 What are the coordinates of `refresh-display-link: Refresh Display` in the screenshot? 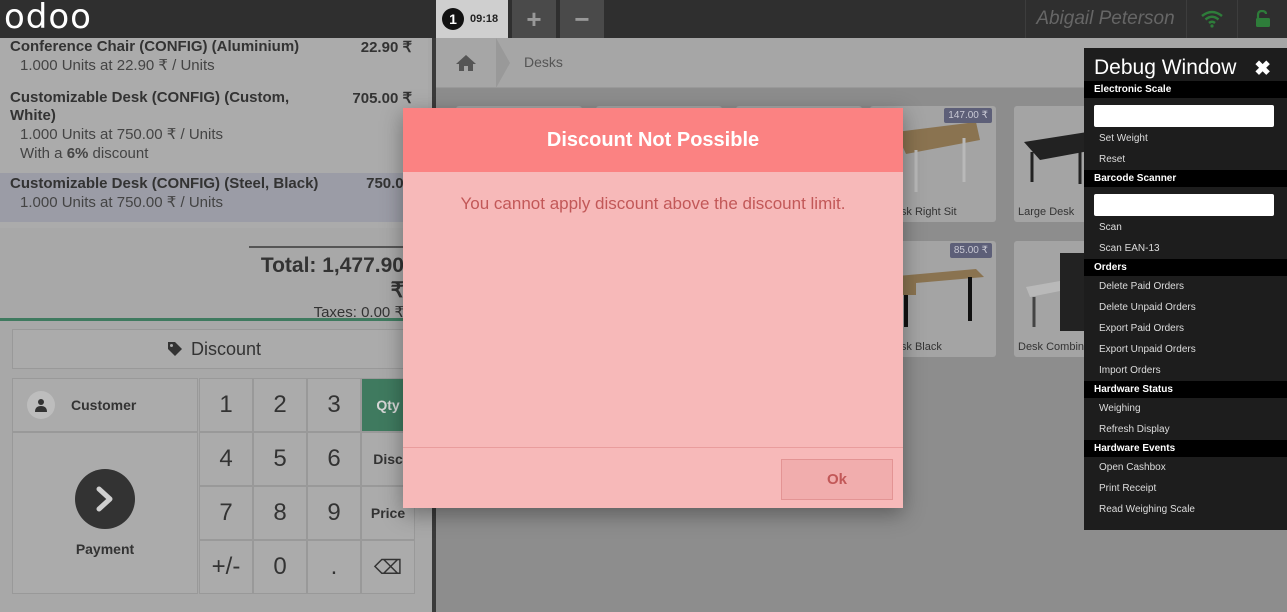 It's located at (1134, 429).